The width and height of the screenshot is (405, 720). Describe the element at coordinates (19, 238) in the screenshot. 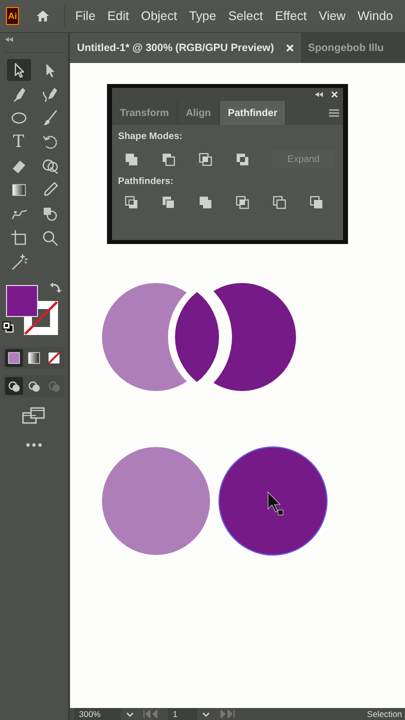

I see `artboard-icon` at that location.